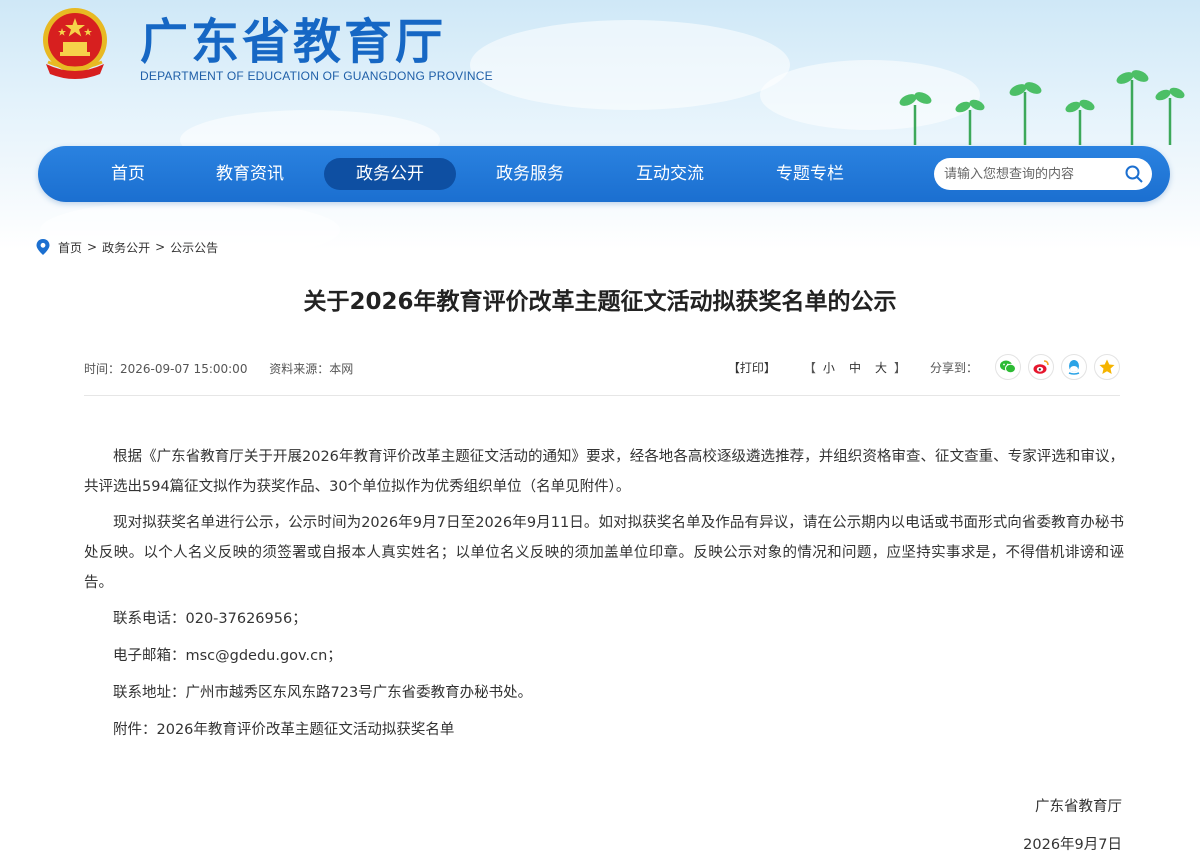  I want to click on breadcrumb-government-affairs: 政务公开, so click(126, 247).